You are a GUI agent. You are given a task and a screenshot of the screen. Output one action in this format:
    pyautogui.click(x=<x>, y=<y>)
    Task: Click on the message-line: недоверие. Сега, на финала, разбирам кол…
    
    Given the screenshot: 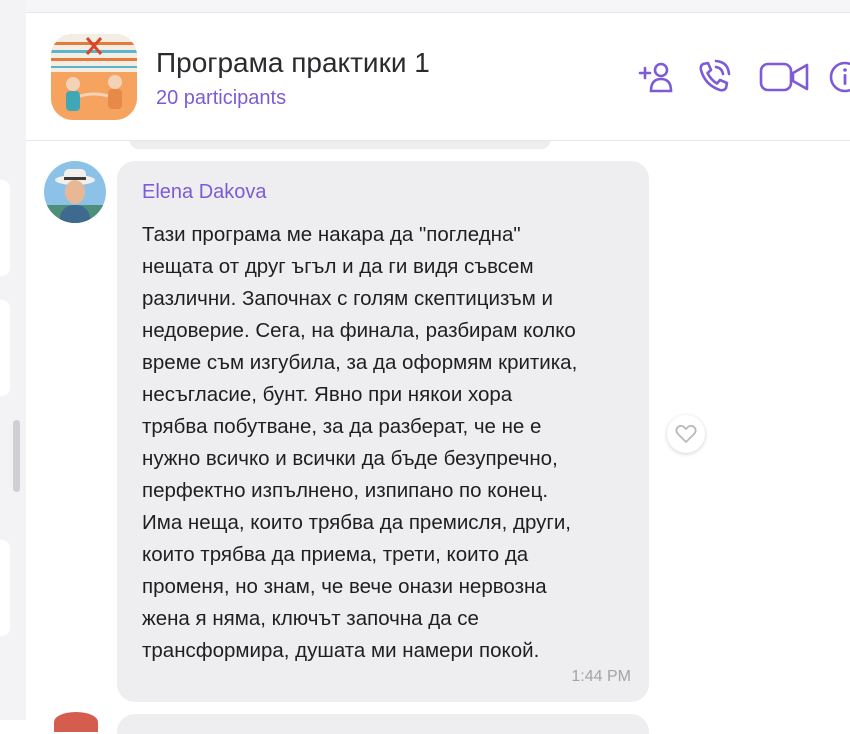 What is the action you would take?
    pyautogui.click(x=359, y=330)
    